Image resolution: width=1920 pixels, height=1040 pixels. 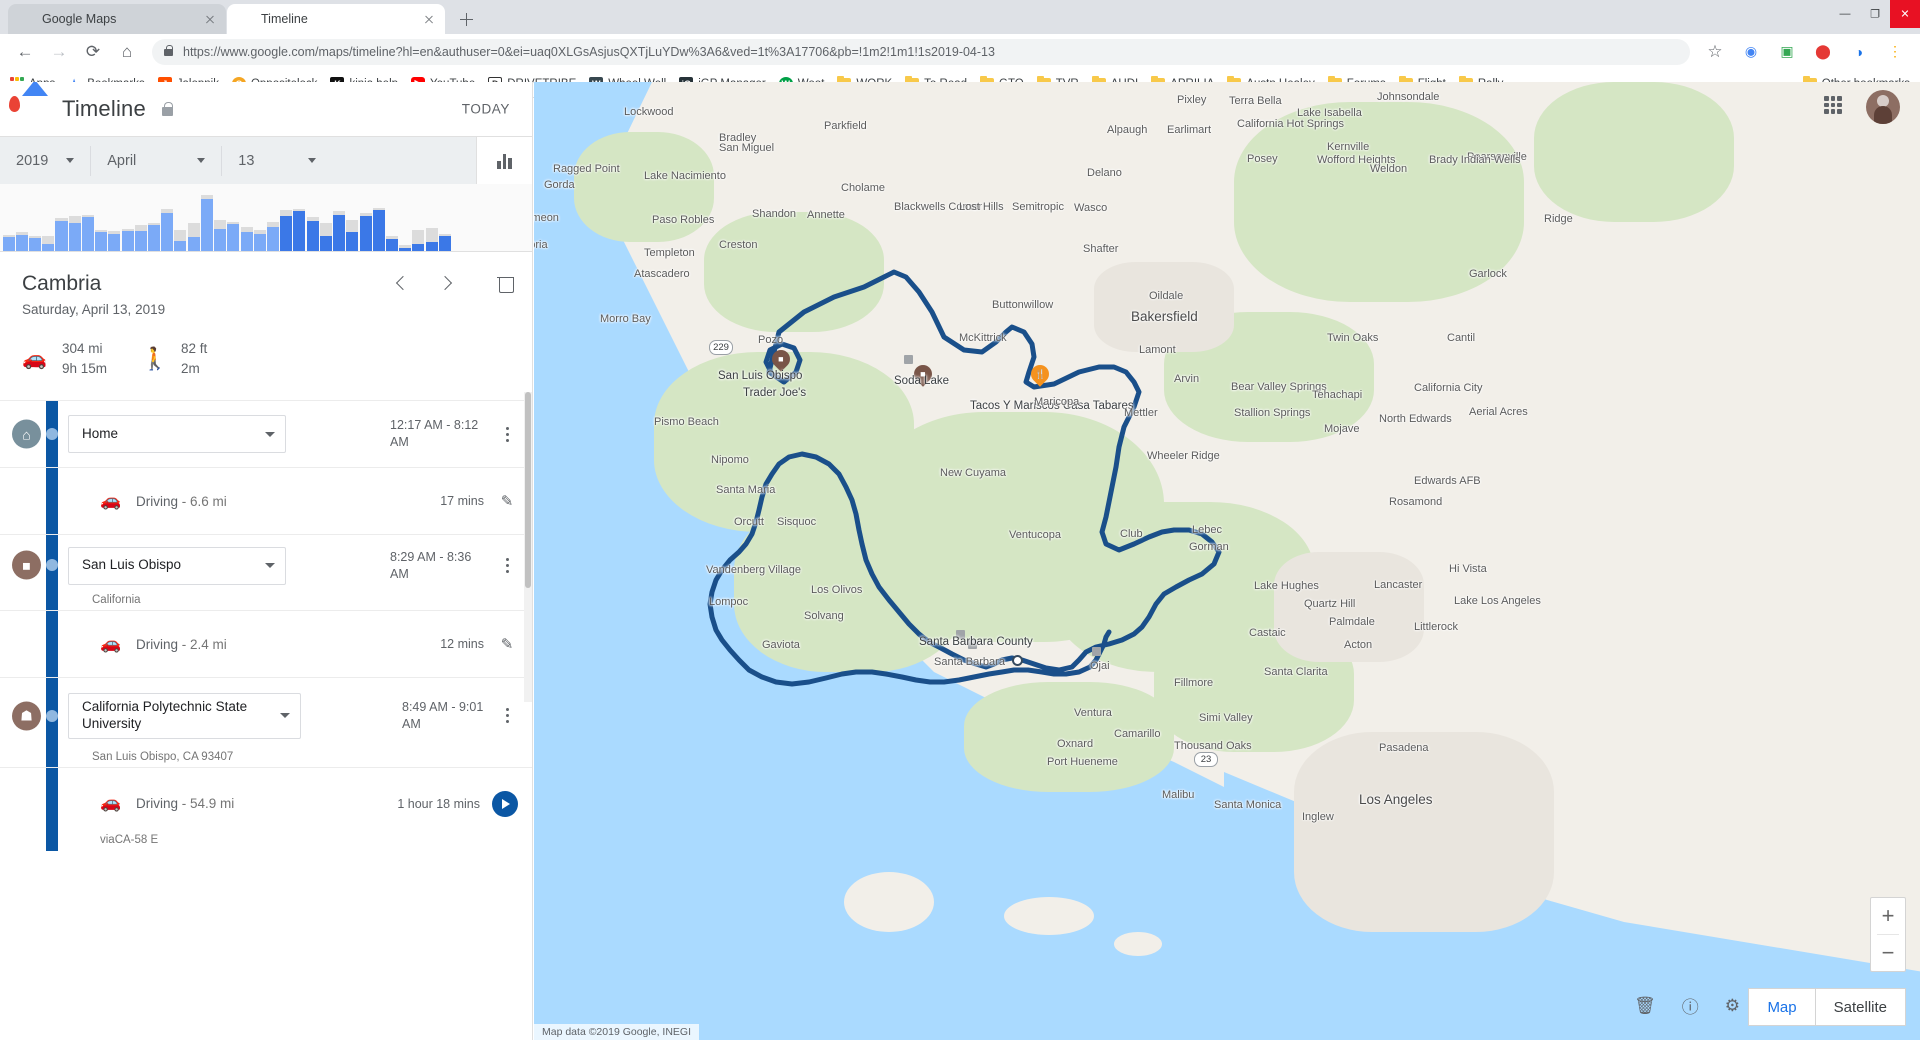 What do you see at coordinates (1715, 52) in the screenshot?
I see `star-icon: ☆` at bounding box center [1715, 52].